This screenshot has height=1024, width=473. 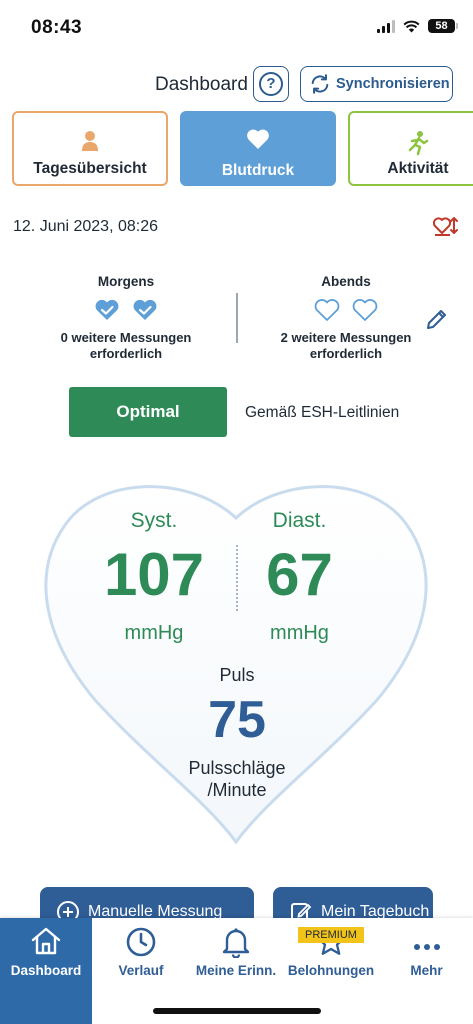 What do you see at coordinates (237, 790) in the screenshot?
I see `pulse-unit-line2: /Minute` at bounding box center [237, 790].